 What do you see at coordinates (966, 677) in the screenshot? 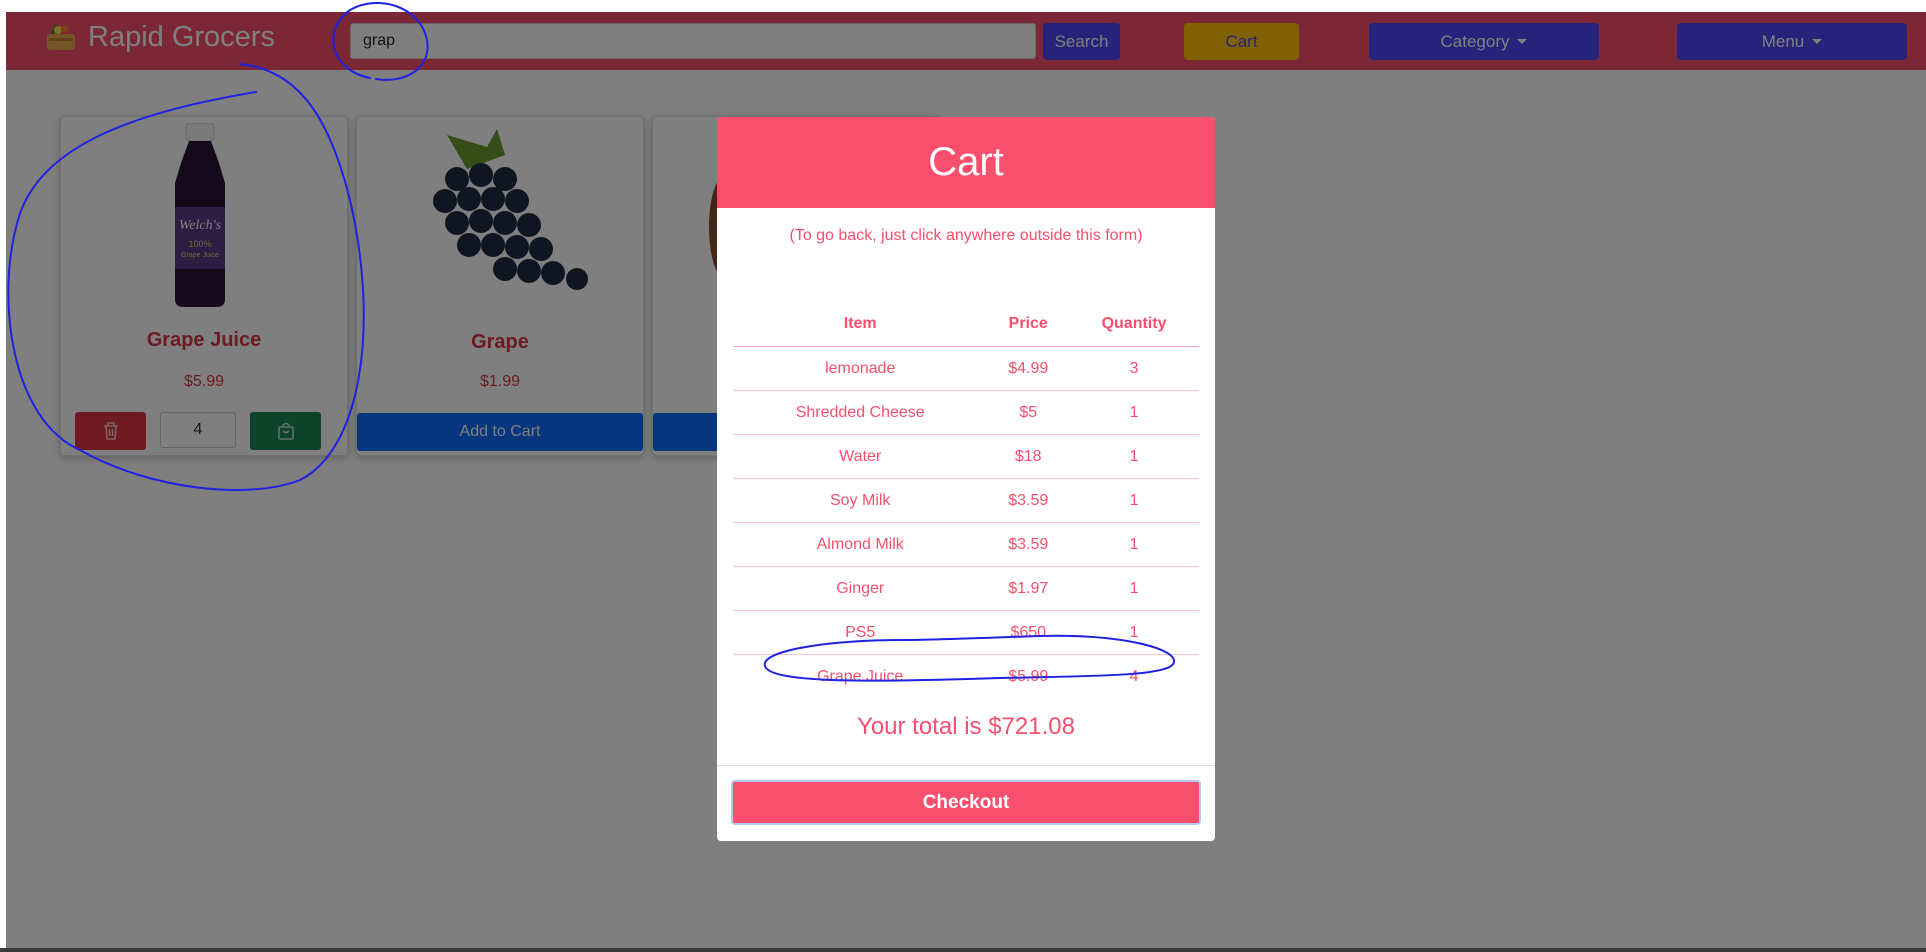
I see `table-row: Grape Juice $5.99 4` at bounding box center [966, 677].